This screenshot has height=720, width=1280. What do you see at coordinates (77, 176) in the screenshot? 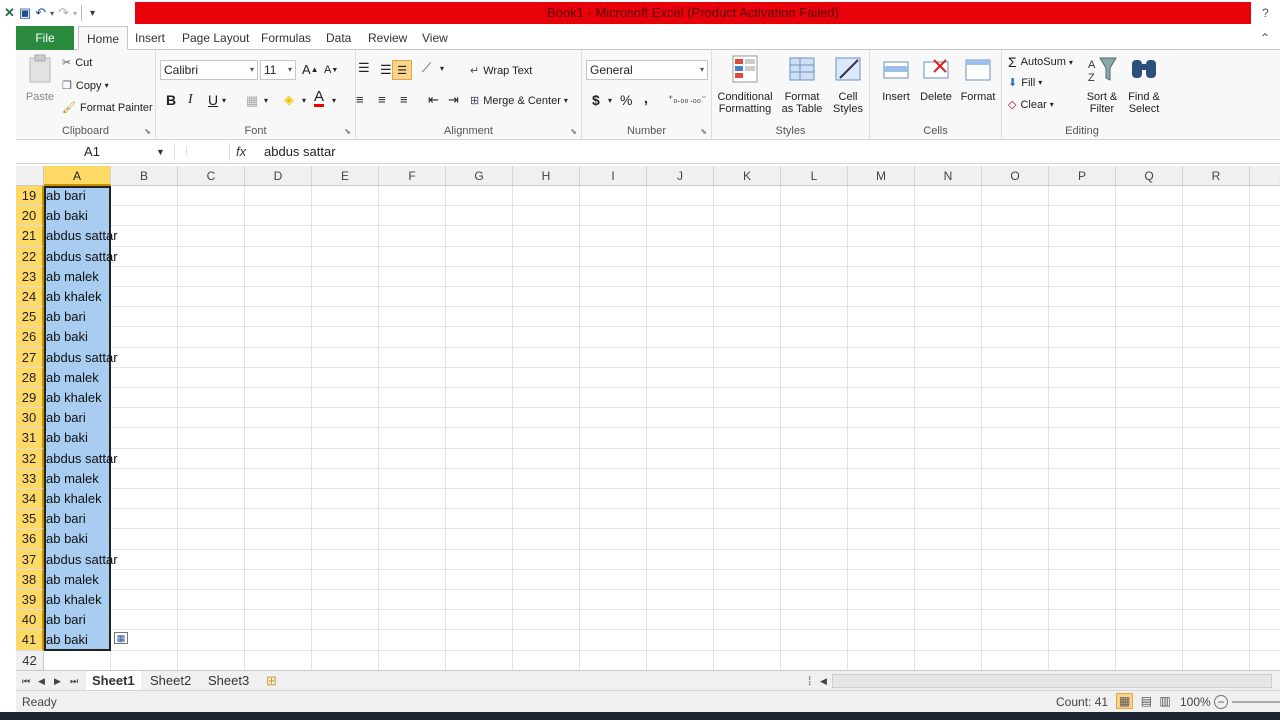
I see `column-header-a: A` at bounding box center [77, 176].